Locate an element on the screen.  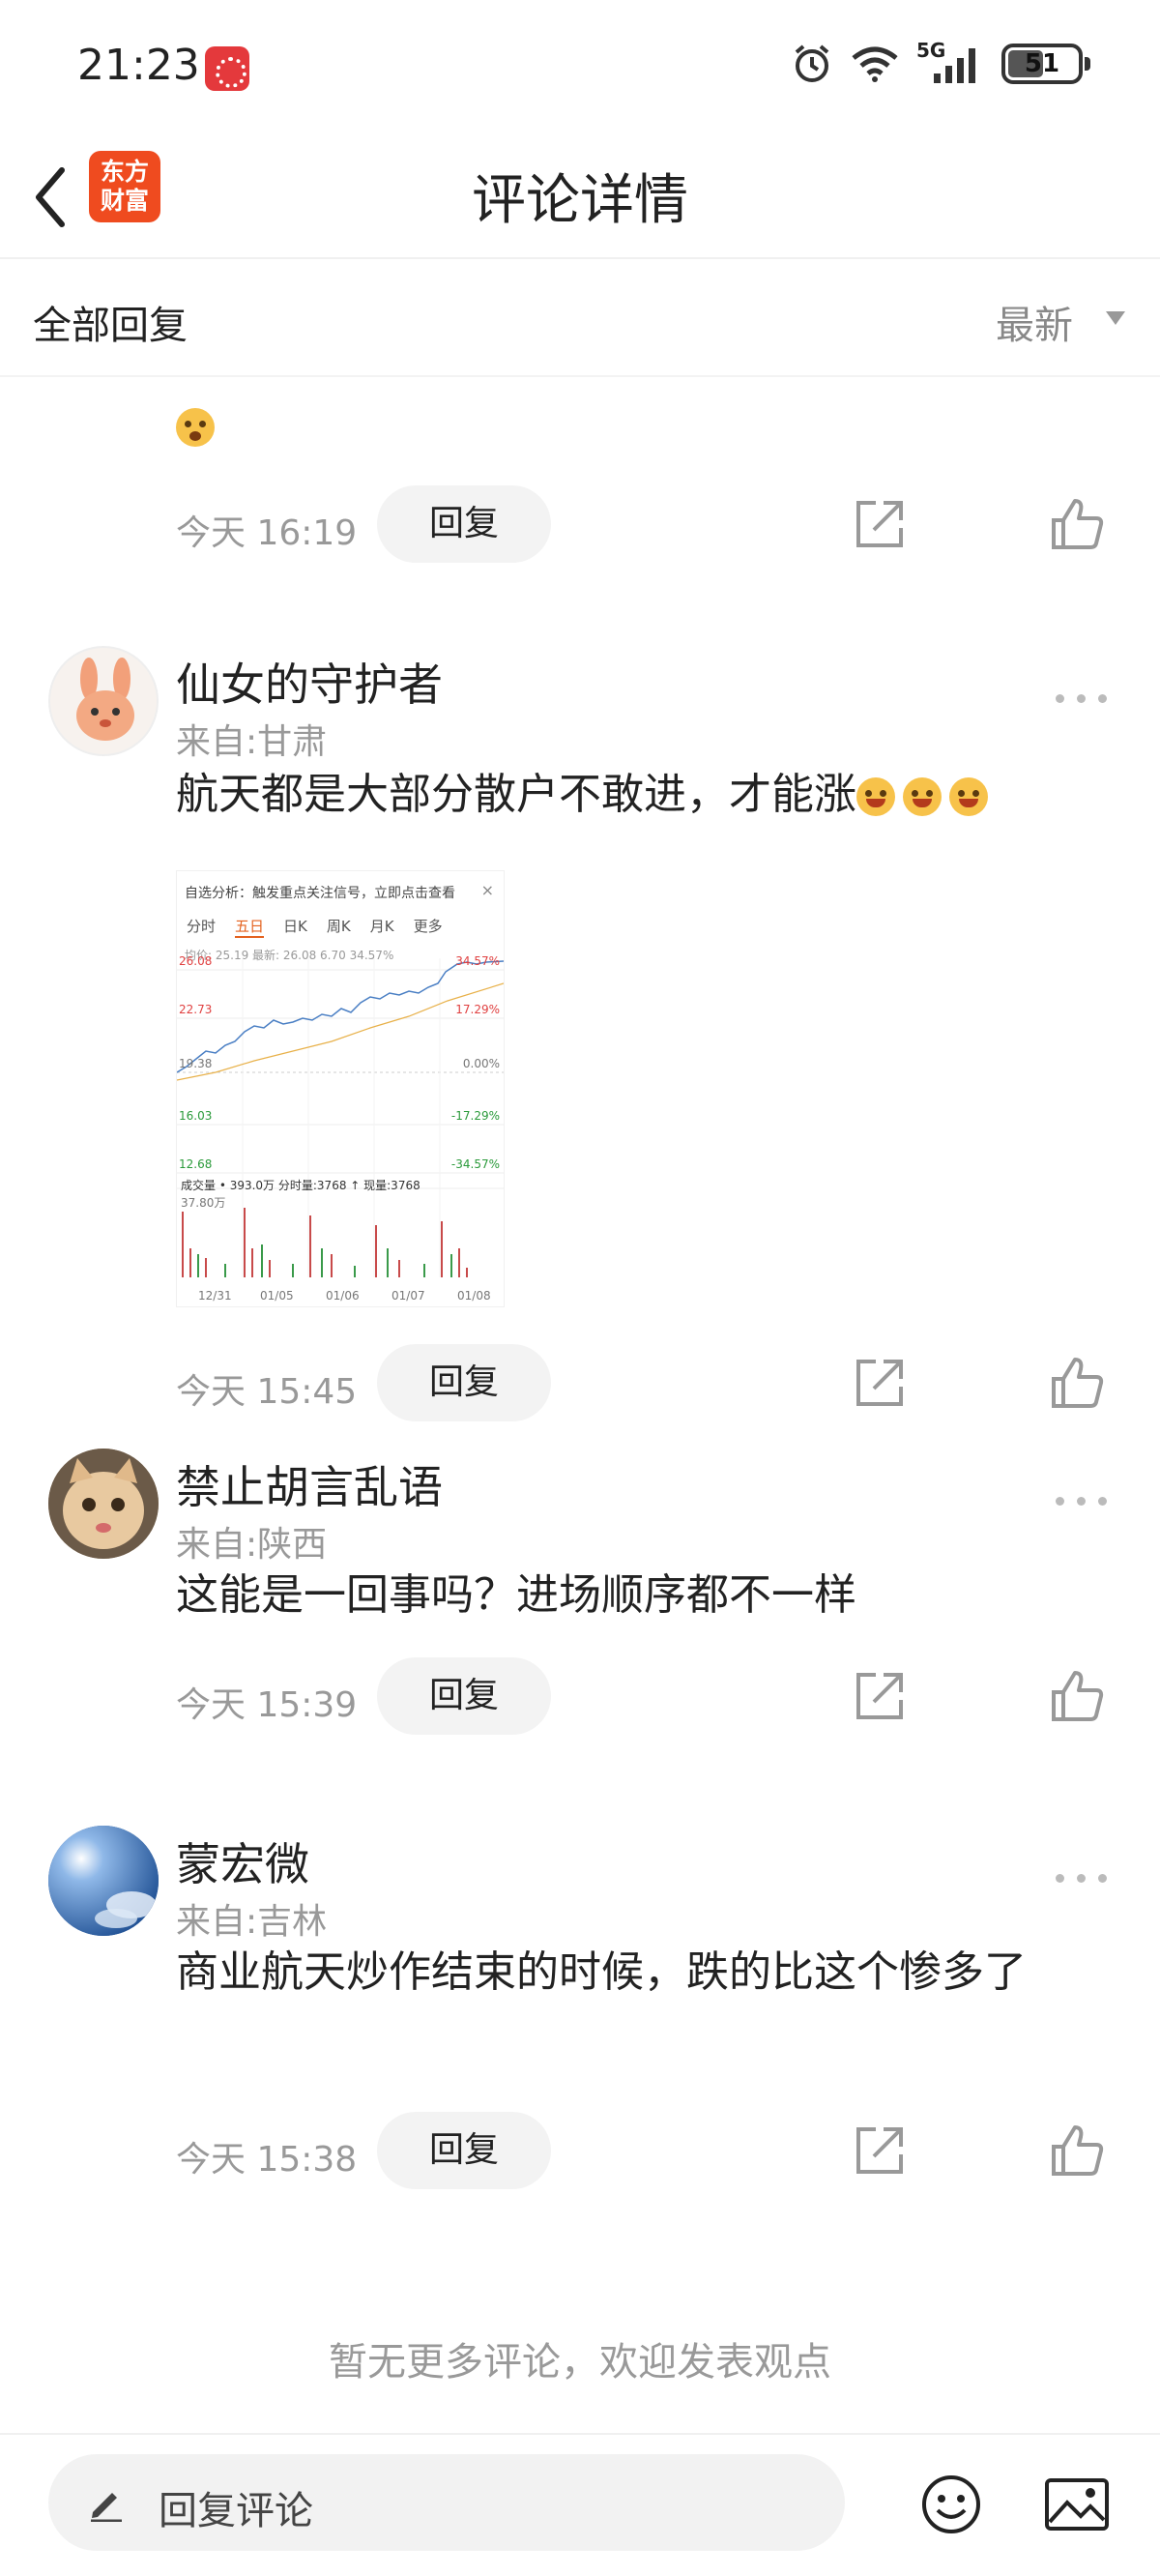
comment-time: 今天 15:39 is located at coordinates (267, 1705).